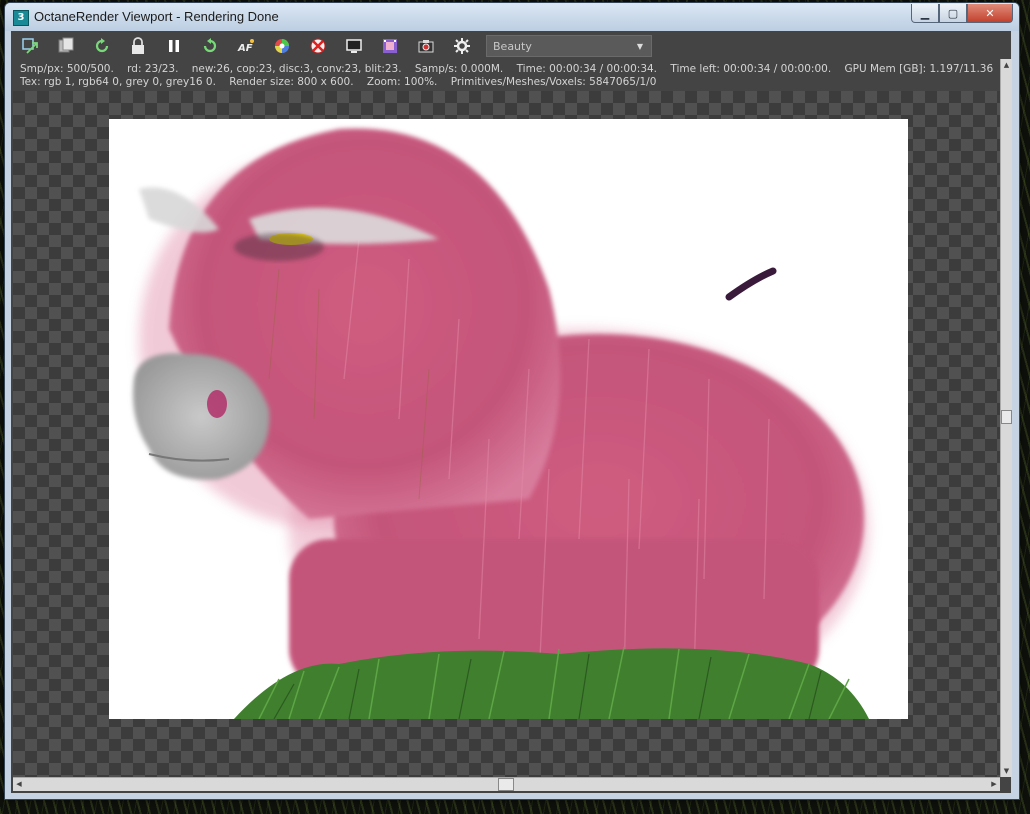  What do you see at coordinates (639, 46) in the screenshot?
I see `chevron-down-icon: ▼` at bounding box center [639, 46].